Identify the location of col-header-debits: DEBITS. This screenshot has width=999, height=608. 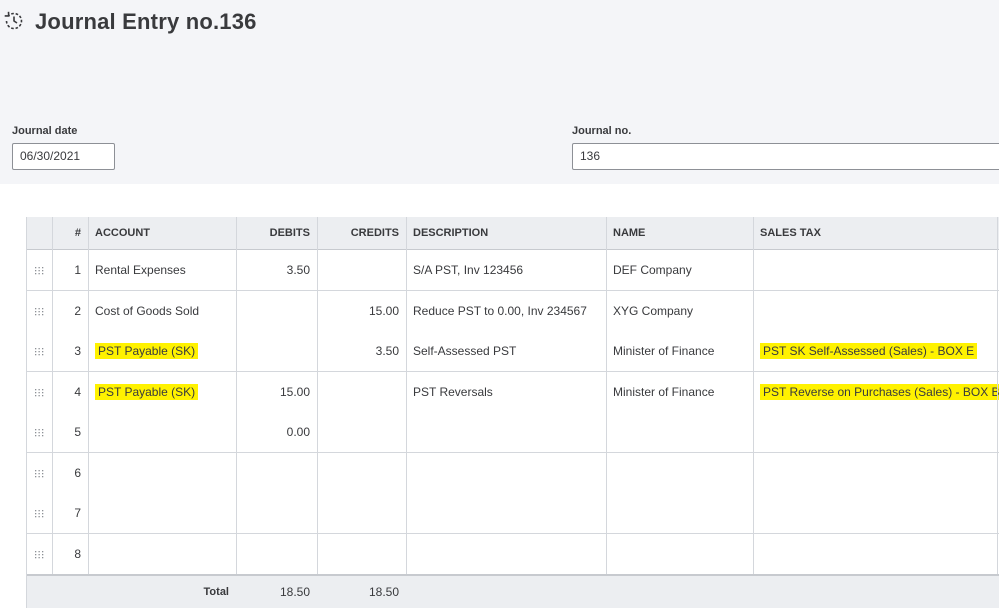
(289, 233).